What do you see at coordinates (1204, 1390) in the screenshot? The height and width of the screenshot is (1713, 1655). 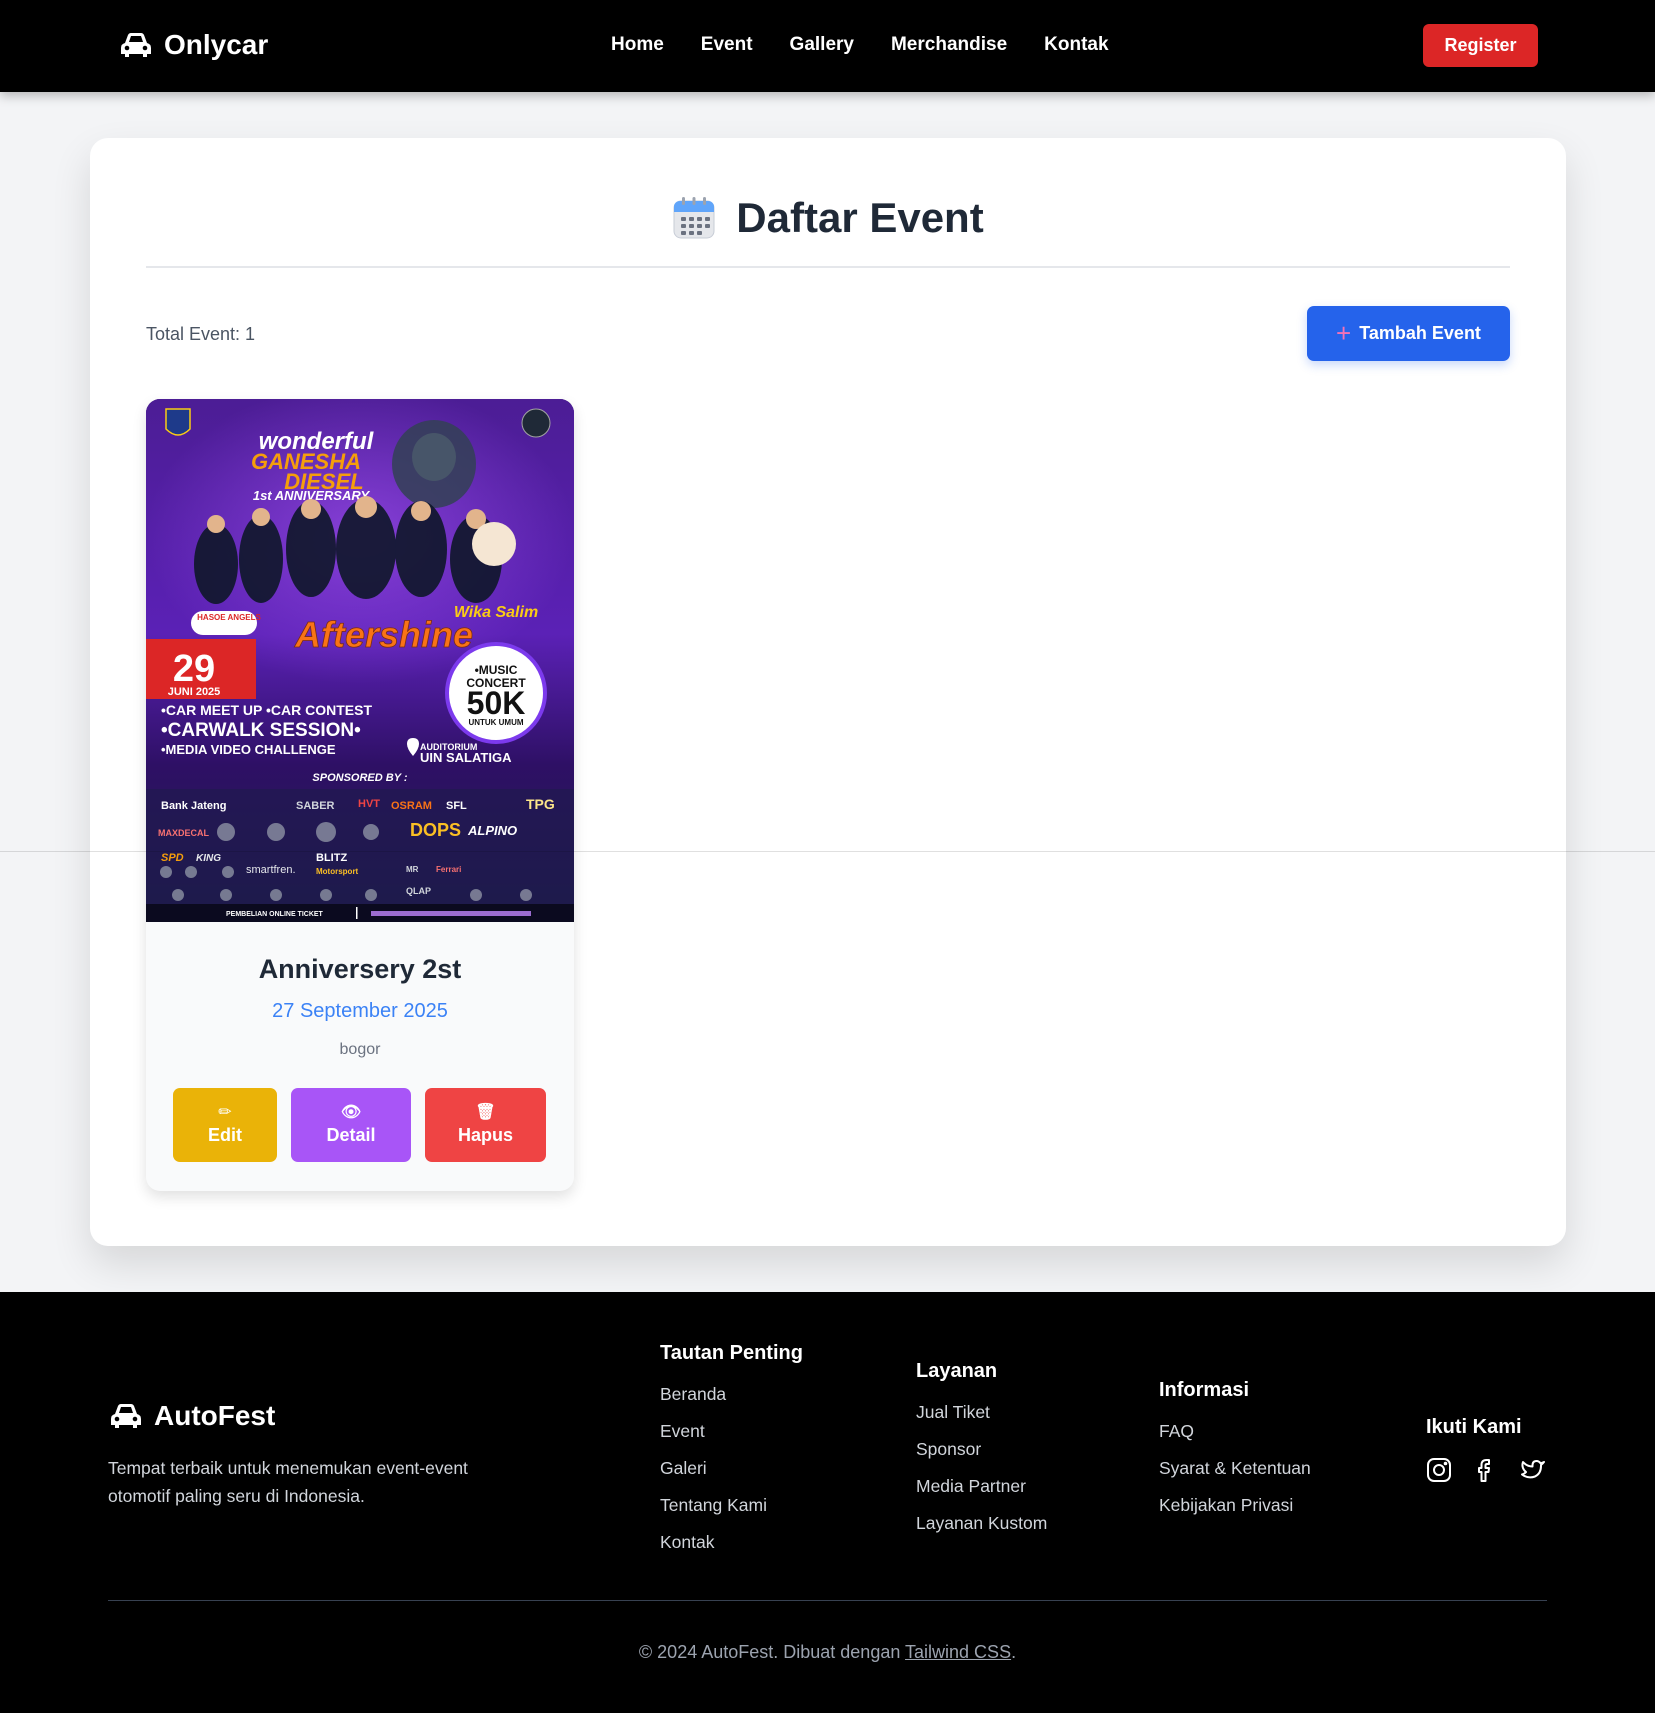 I see `footer-column-title: Informasi` at bounding box center [1204, 1390].